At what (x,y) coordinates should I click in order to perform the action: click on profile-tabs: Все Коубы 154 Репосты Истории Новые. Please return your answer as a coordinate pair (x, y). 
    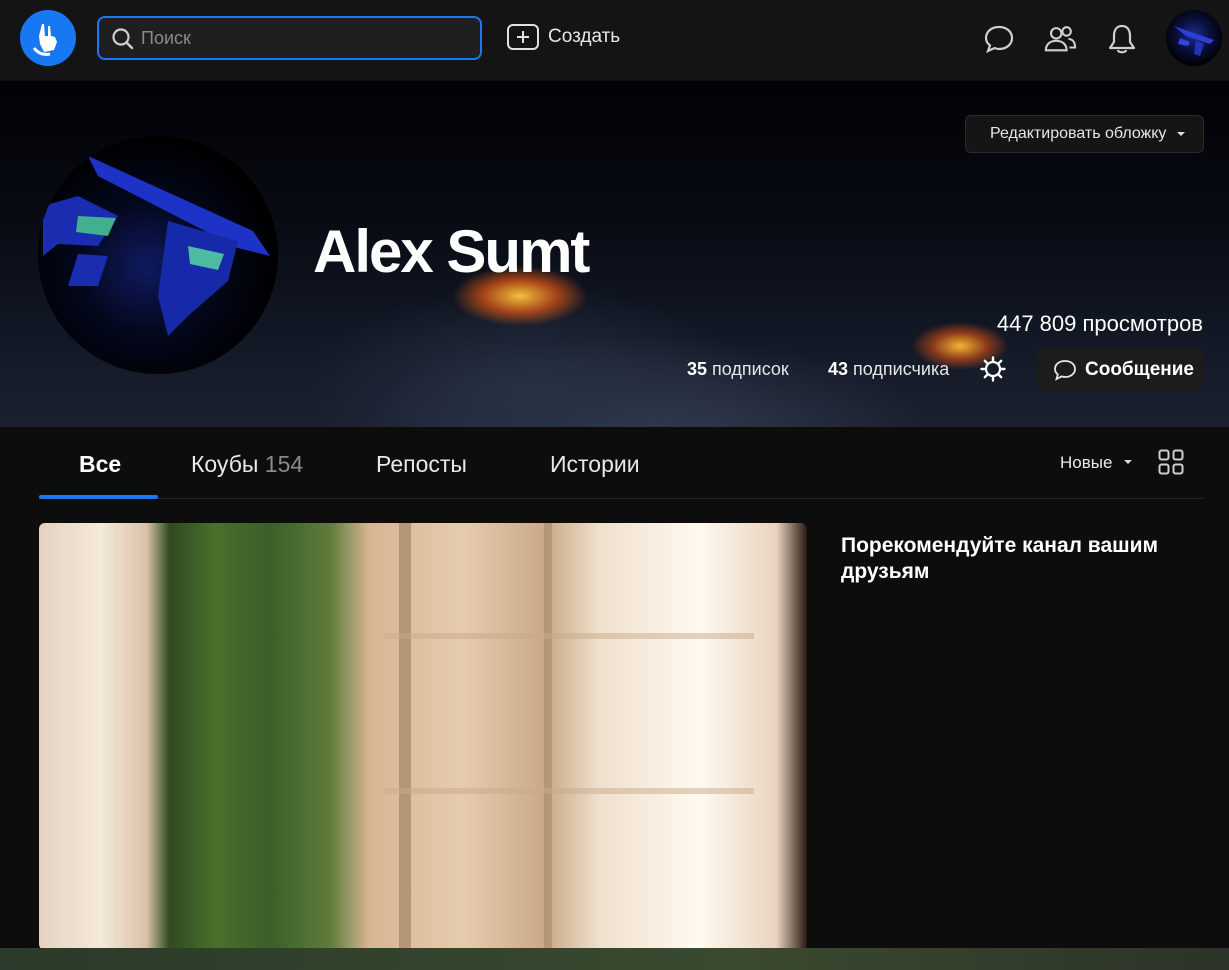
    Looking at the image, I should click on (621, 463).